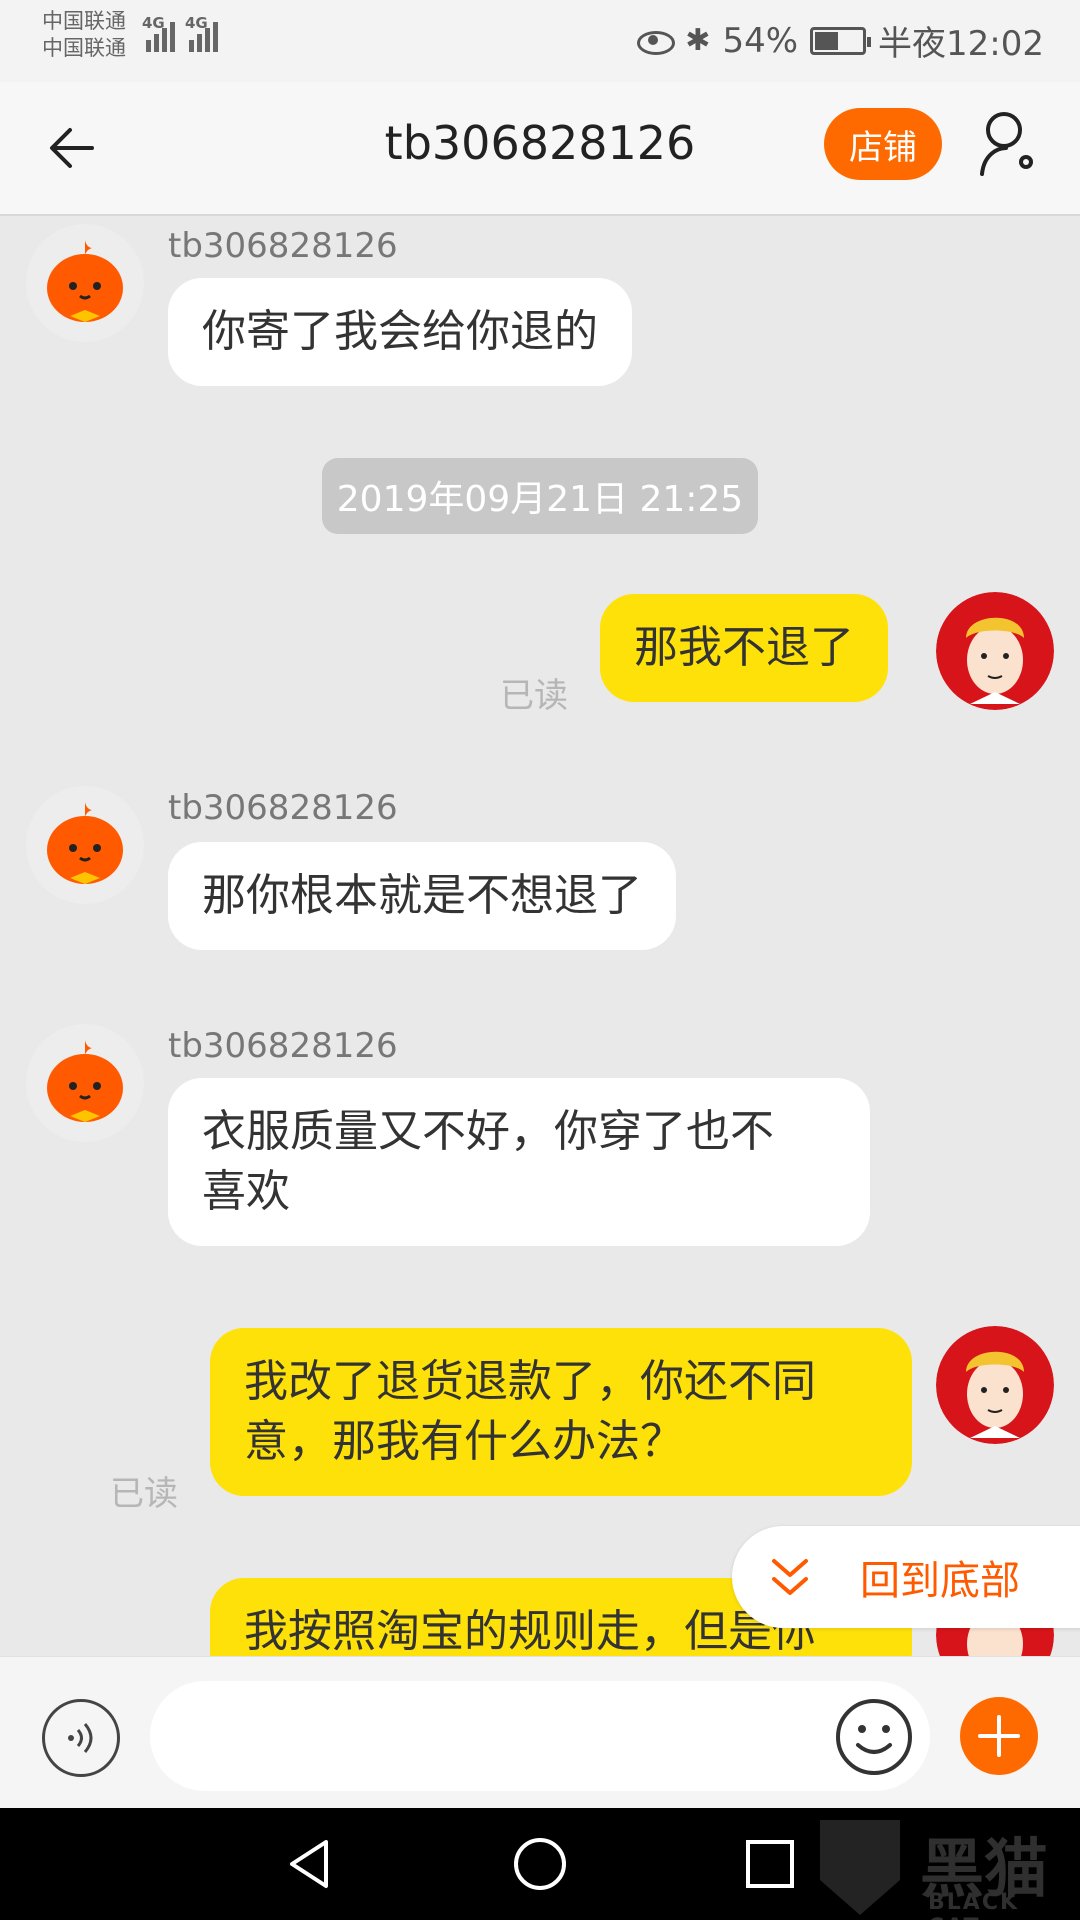 This screenshot has height=1920, width=1080. I want to click on carrier-2: 中国联通, so click(84, 48).